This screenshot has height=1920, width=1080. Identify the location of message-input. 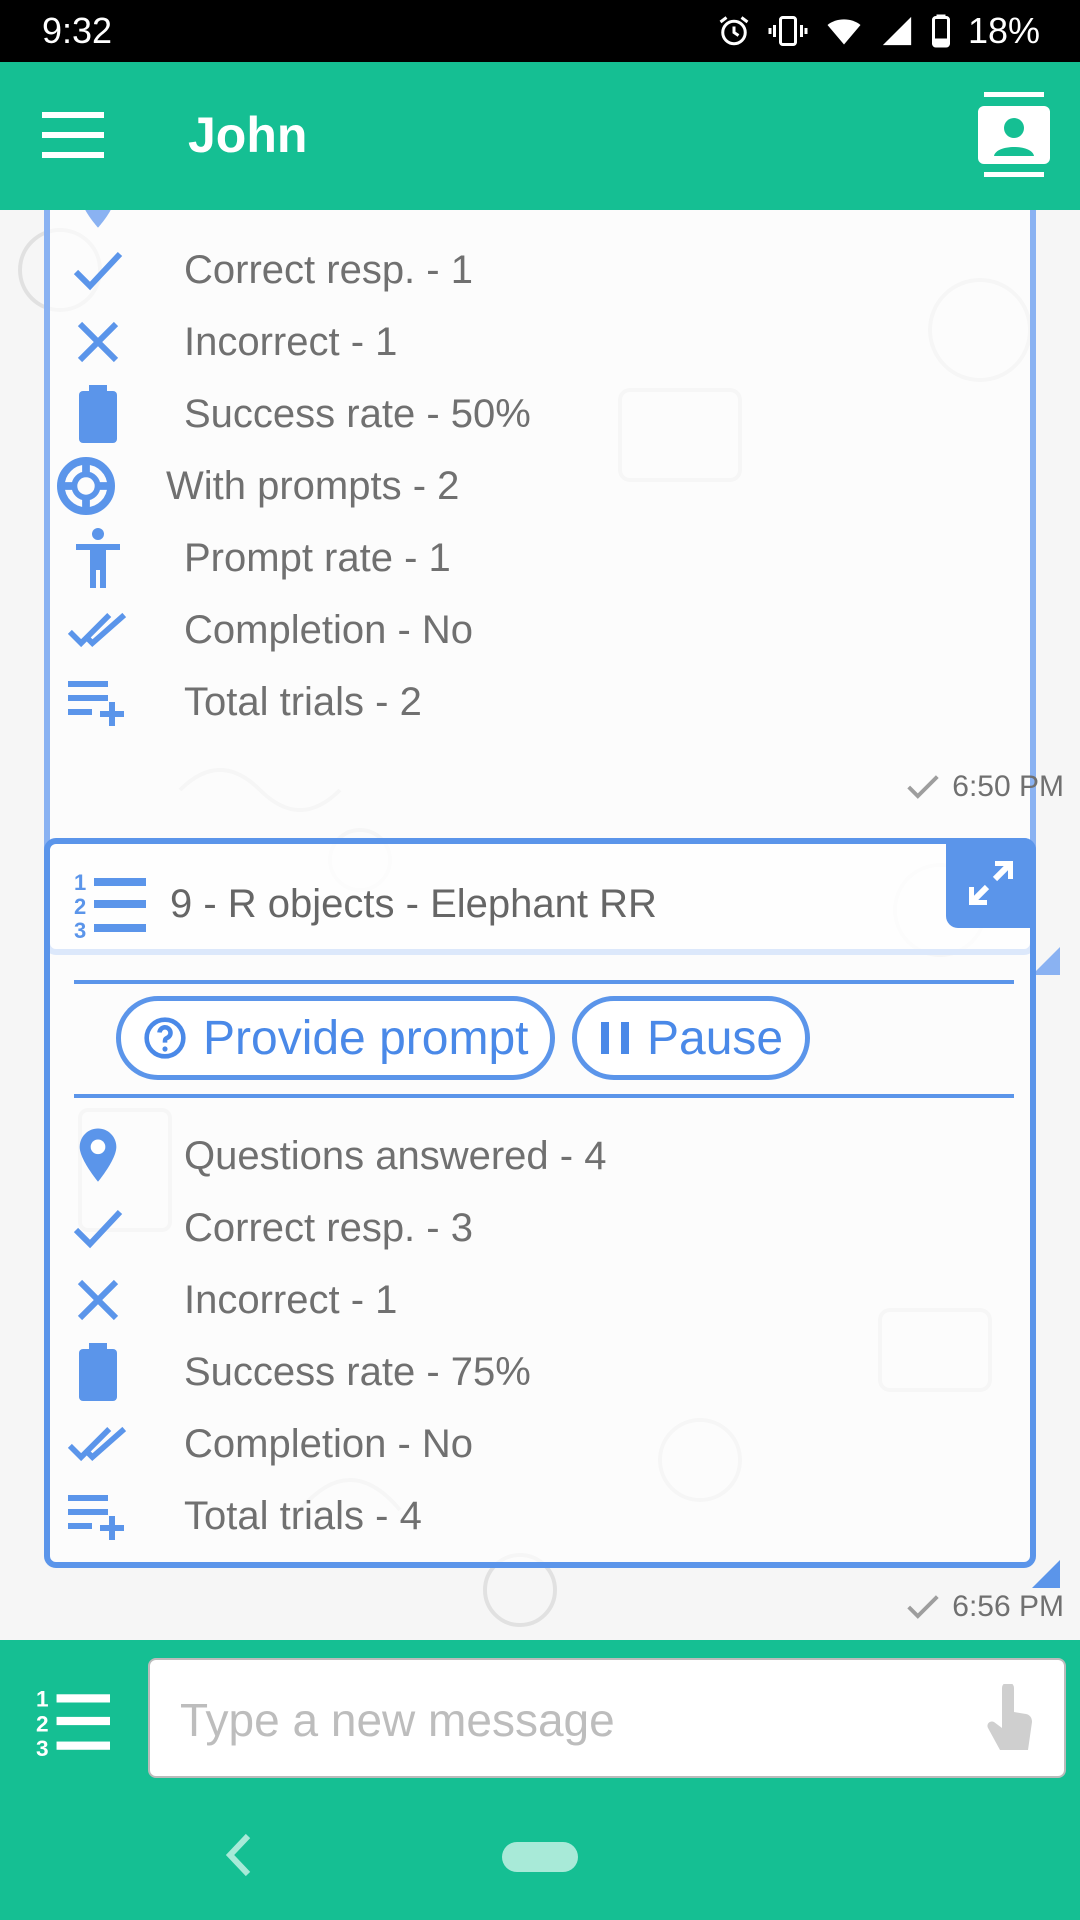
(570, 1720).